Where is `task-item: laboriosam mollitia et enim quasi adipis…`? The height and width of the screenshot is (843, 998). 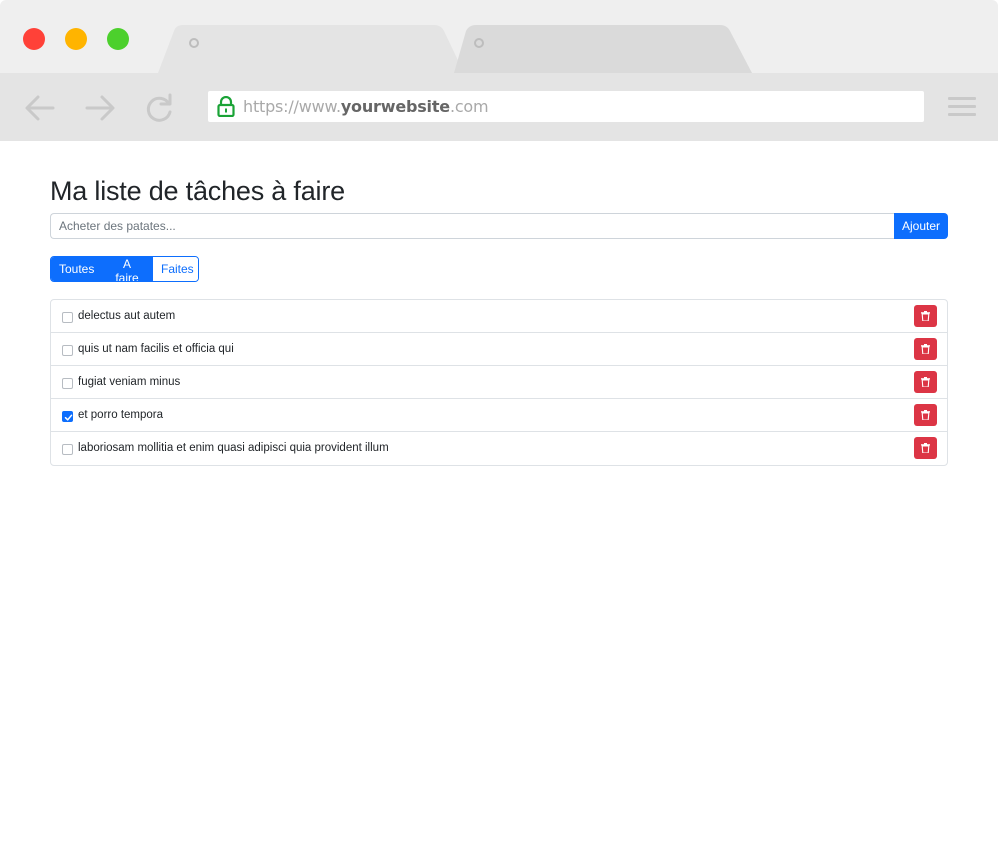
task-item: laboriosam mollitia et enim quasi adipis… is located at coordinates (499, 448).